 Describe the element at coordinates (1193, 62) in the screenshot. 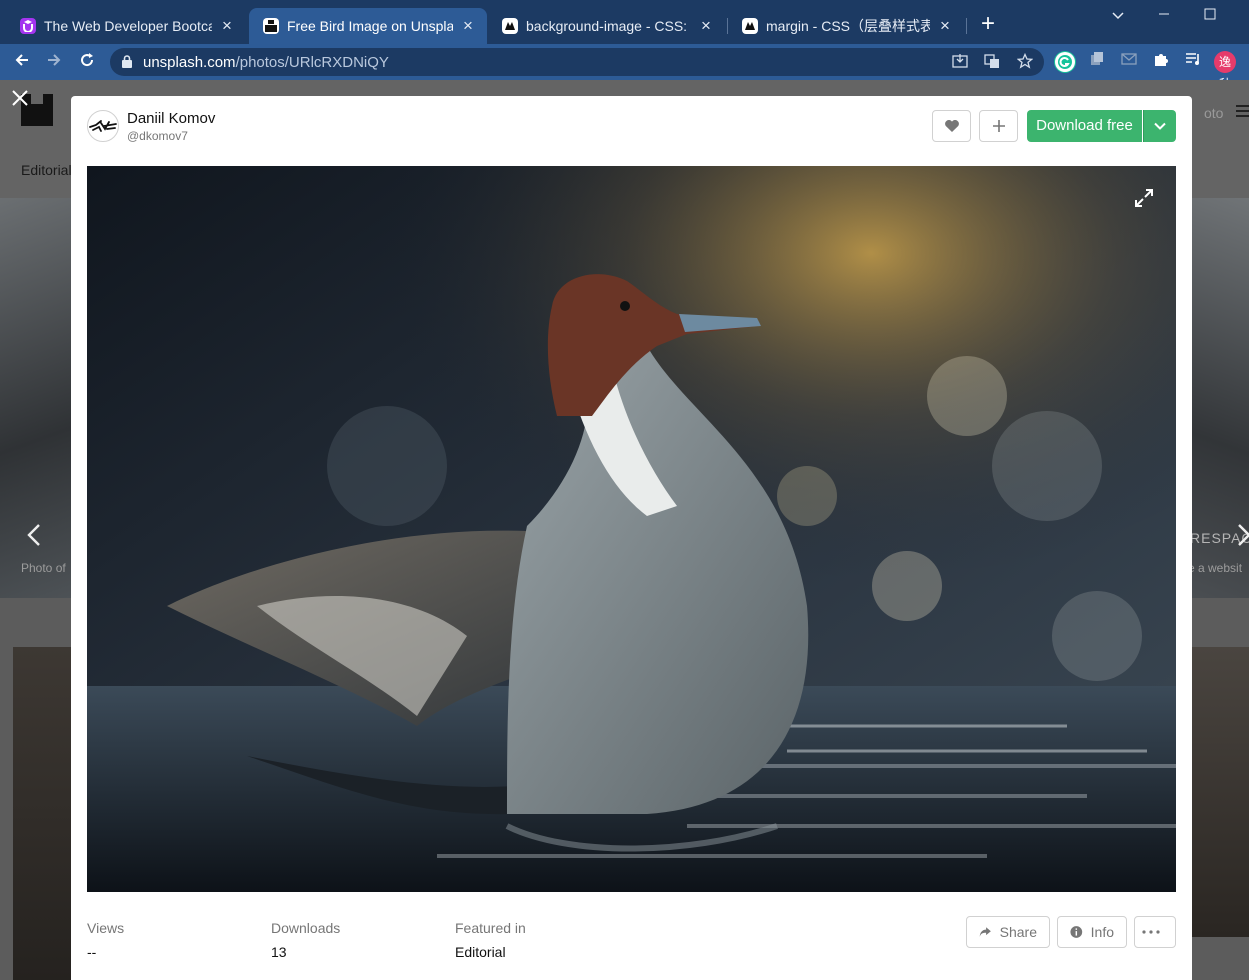

I see `reading-list-icon` at that location.